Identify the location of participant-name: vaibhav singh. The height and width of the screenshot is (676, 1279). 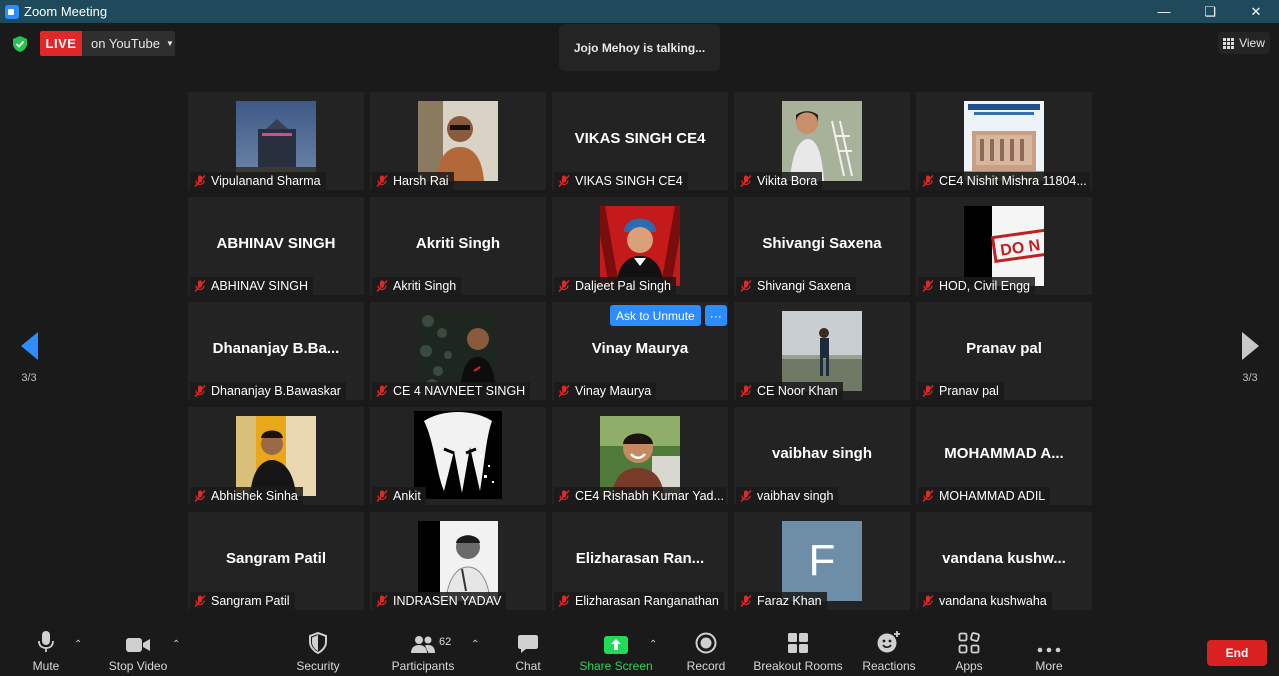
(795, 496).